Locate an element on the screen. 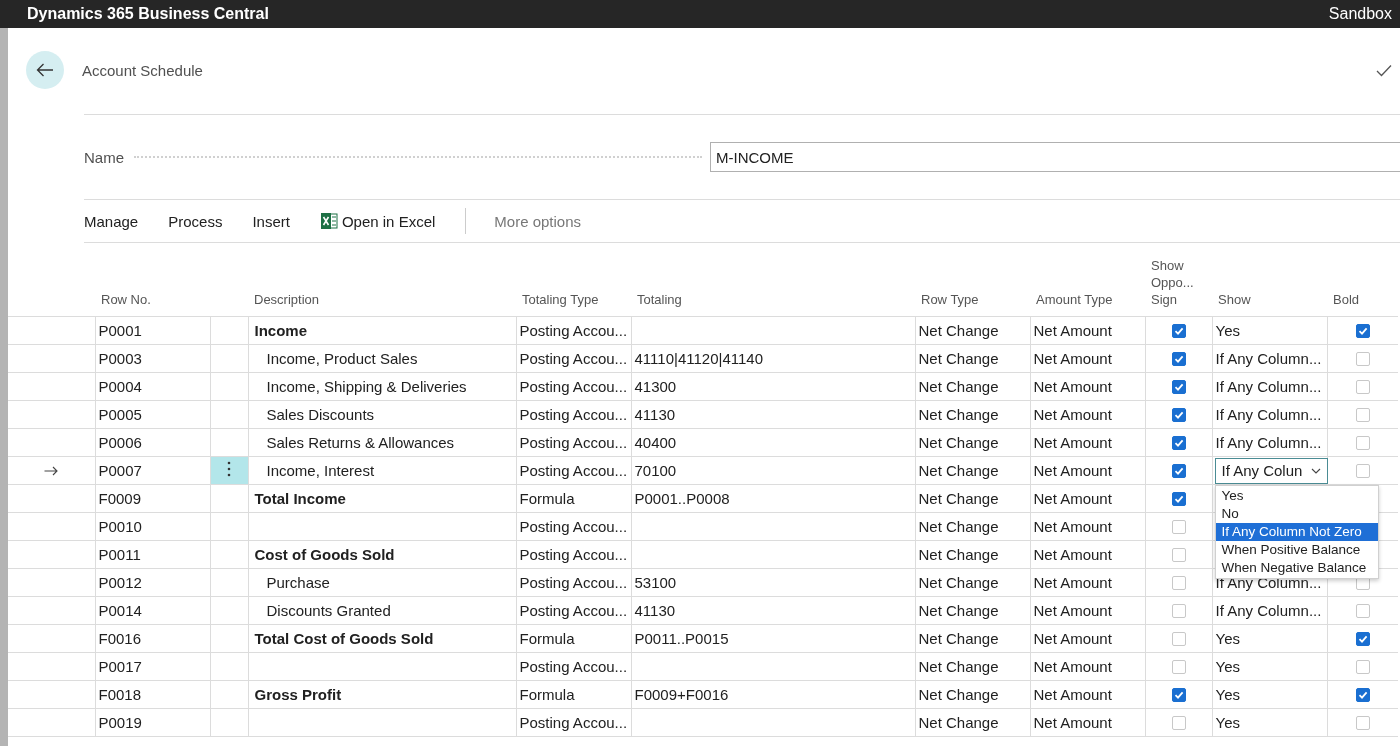 This screenshot has height=746, width=1400. column-header: Bold is located at coordinates (1346, 299).